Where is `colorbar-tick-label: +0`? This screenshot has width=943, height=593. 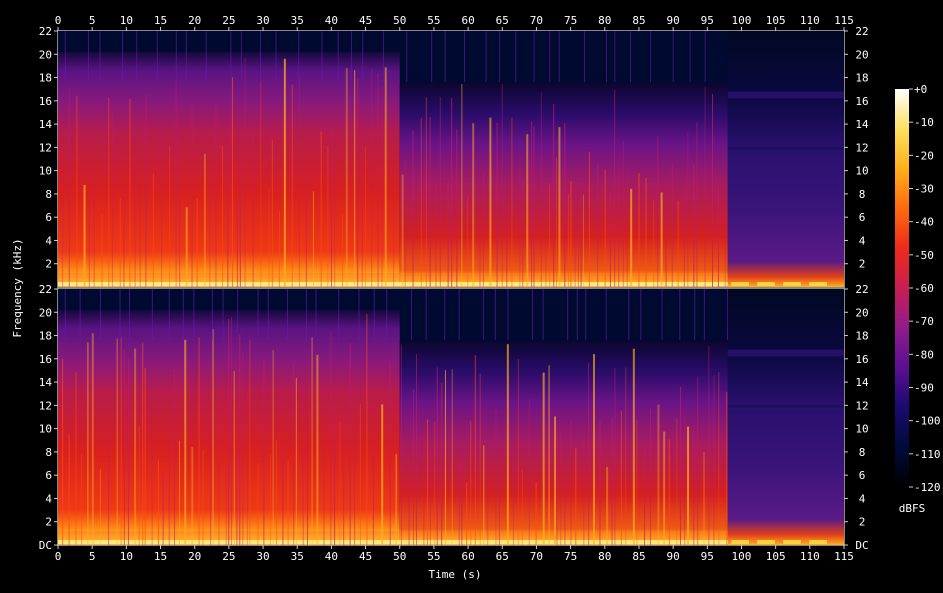 colorbar-tick-label: +0 is located at coordinates (920, 89).